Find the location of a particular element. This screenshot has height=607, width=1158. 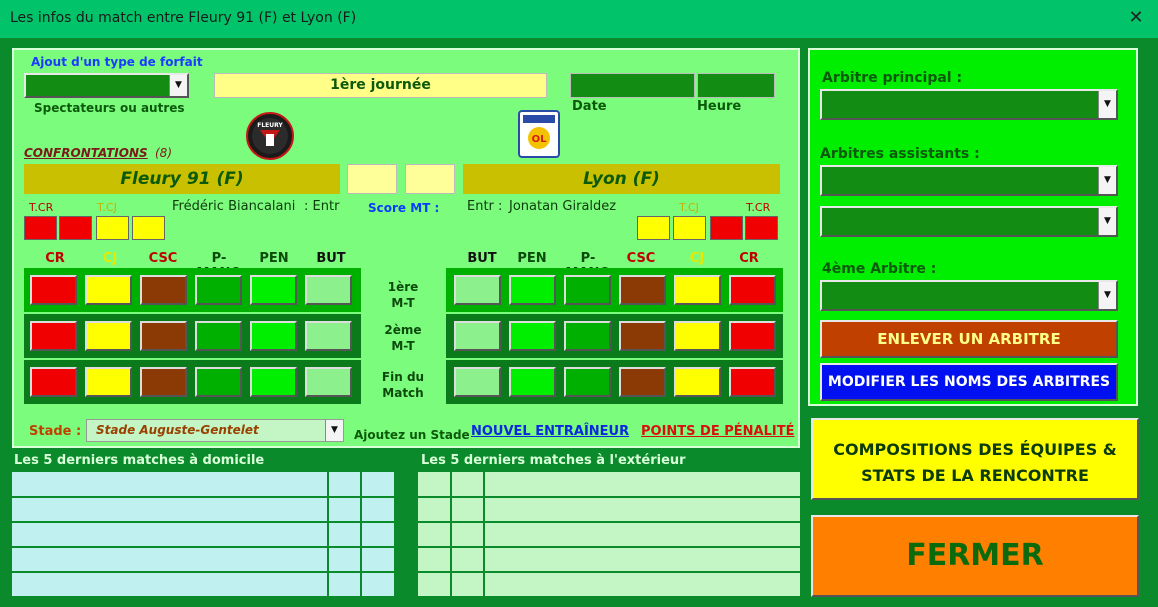

away-coach-prefix: Entr : is located at coordinates (485, 206).